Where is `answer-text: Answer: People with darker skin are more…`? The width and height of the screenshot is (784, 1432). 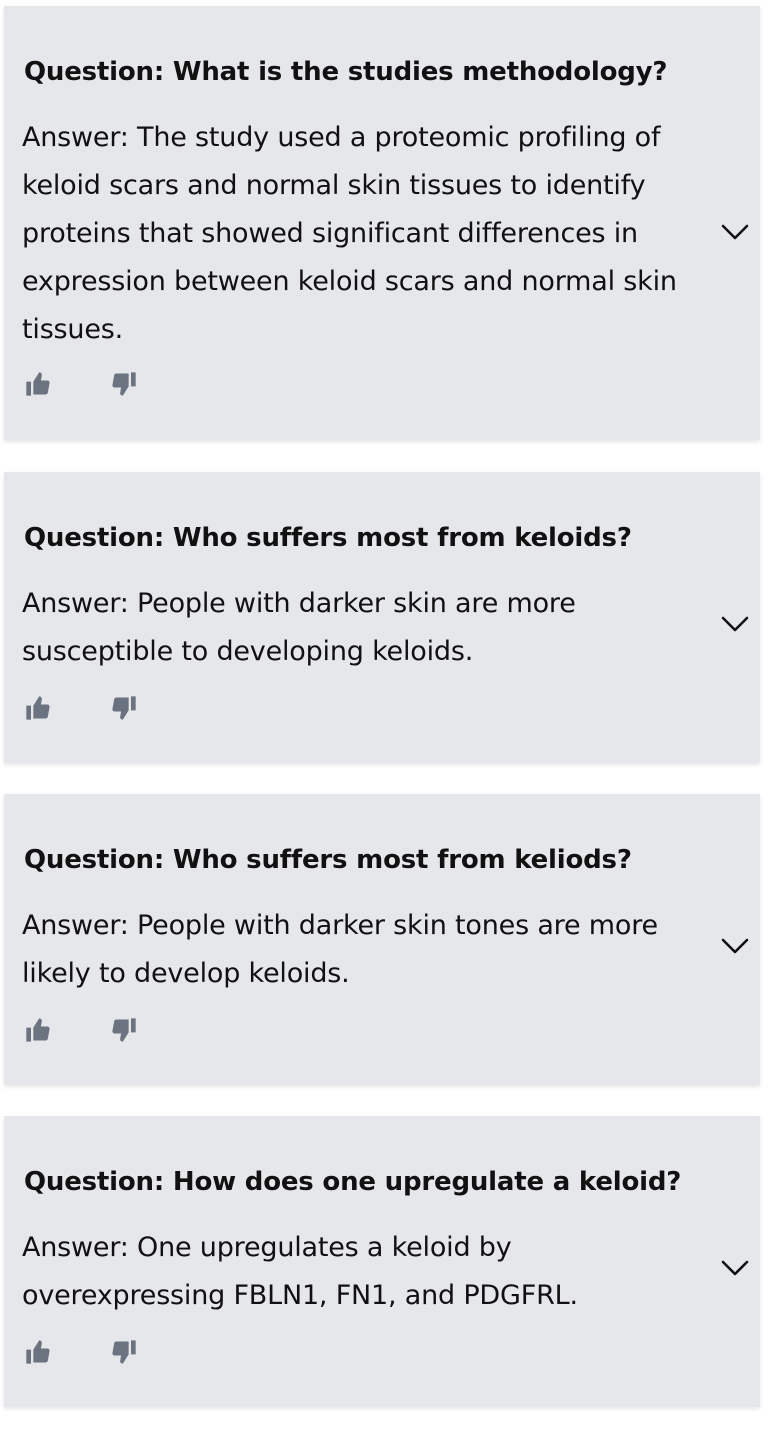 answer-text: Answer: People with darker skin are more… is located at coordinates (299, 627).